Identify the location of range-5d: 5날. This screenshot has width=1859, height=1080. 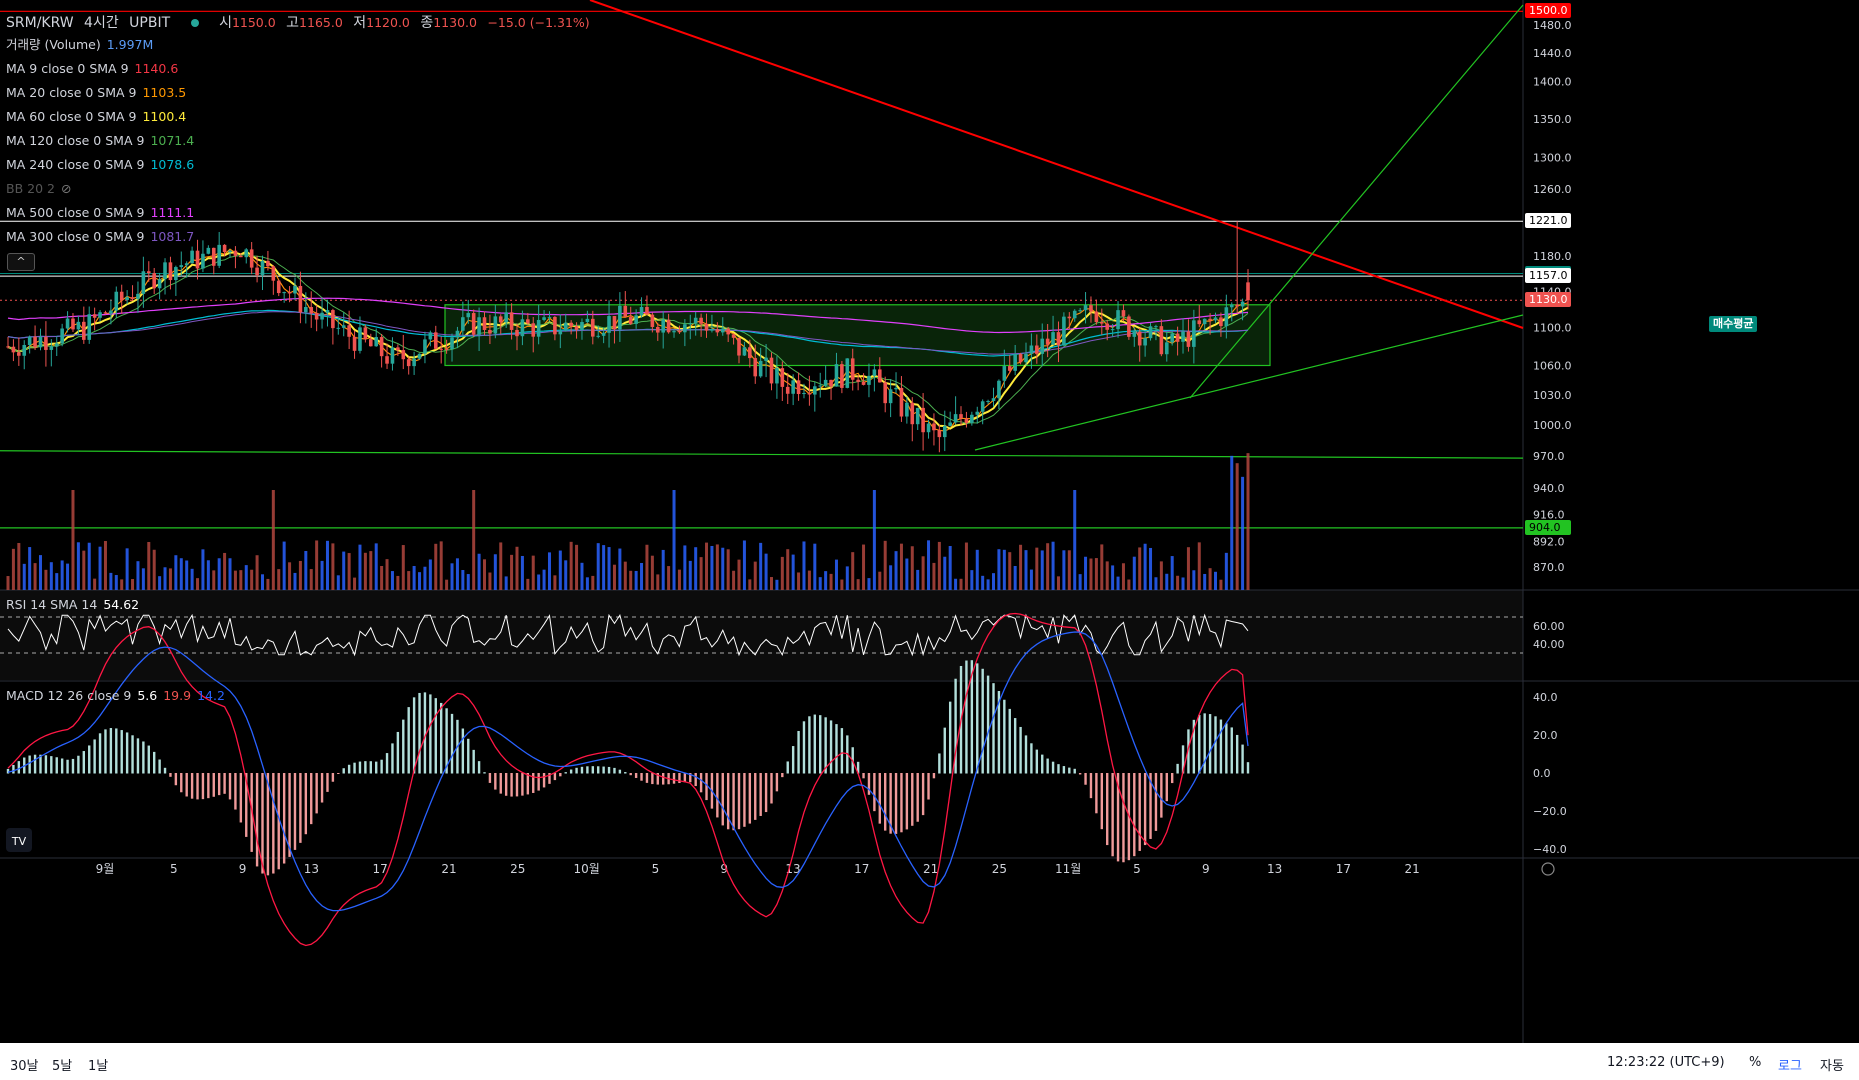
(62, 1064).